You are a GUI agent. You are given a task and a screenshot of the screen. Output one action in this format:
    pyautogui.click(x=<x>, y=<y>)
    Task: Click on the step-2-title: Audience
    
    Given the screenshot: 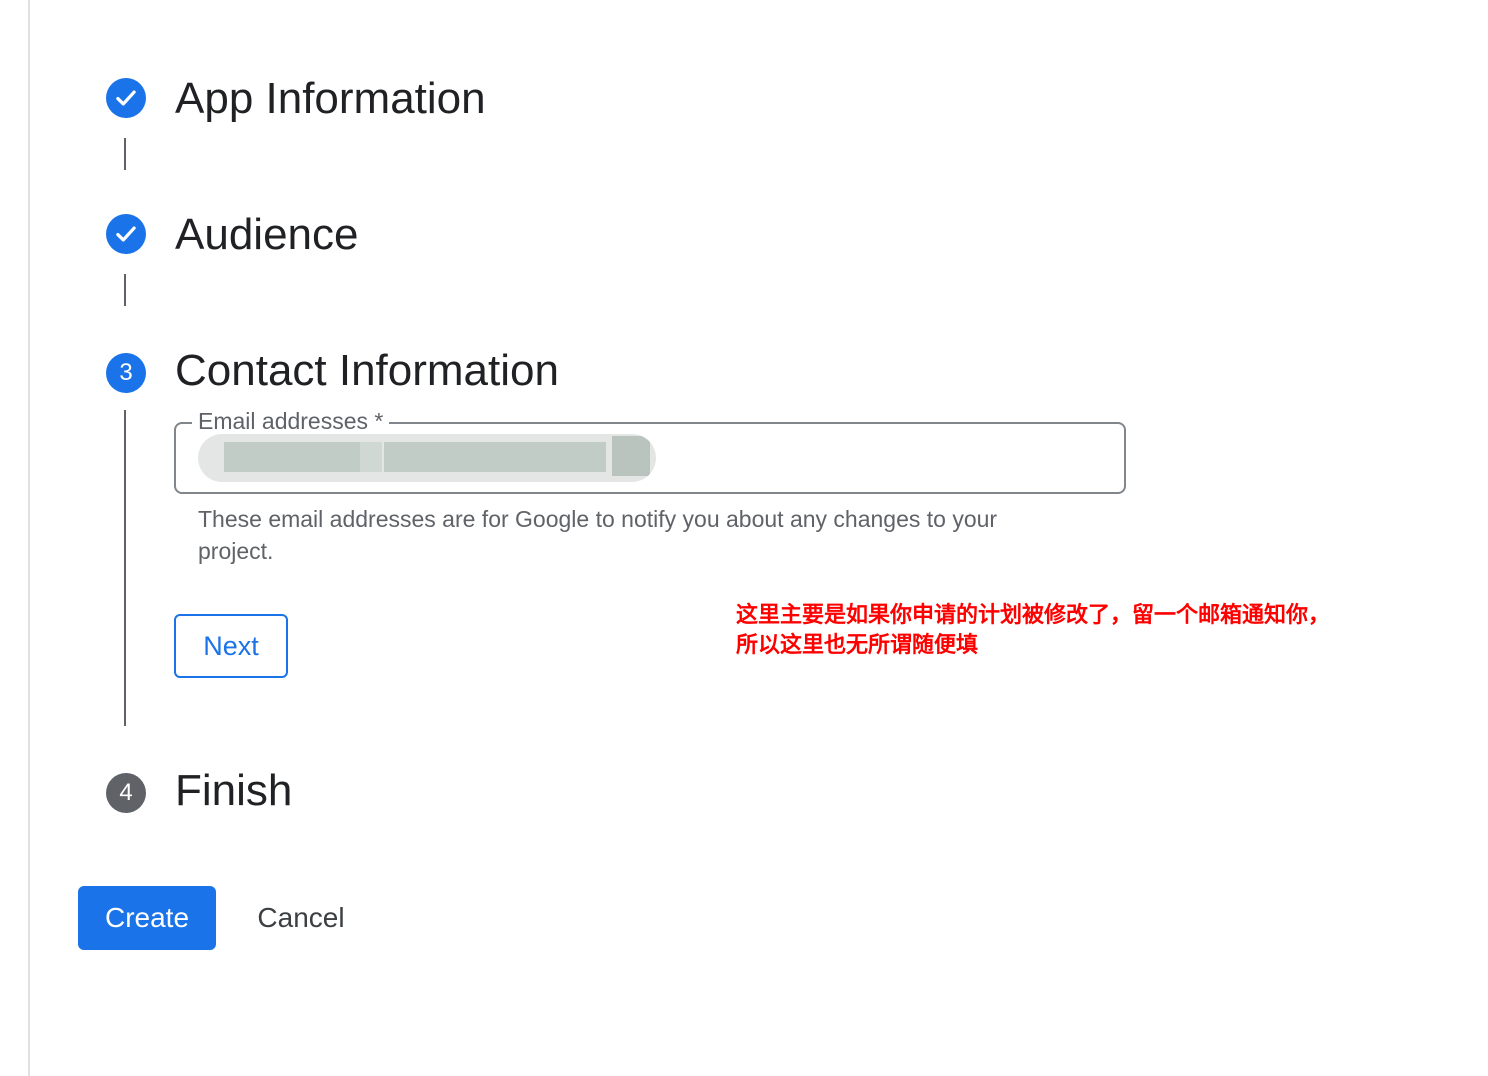 What is the action you would take?
    pyautogui.click(x=266, y=235)
    